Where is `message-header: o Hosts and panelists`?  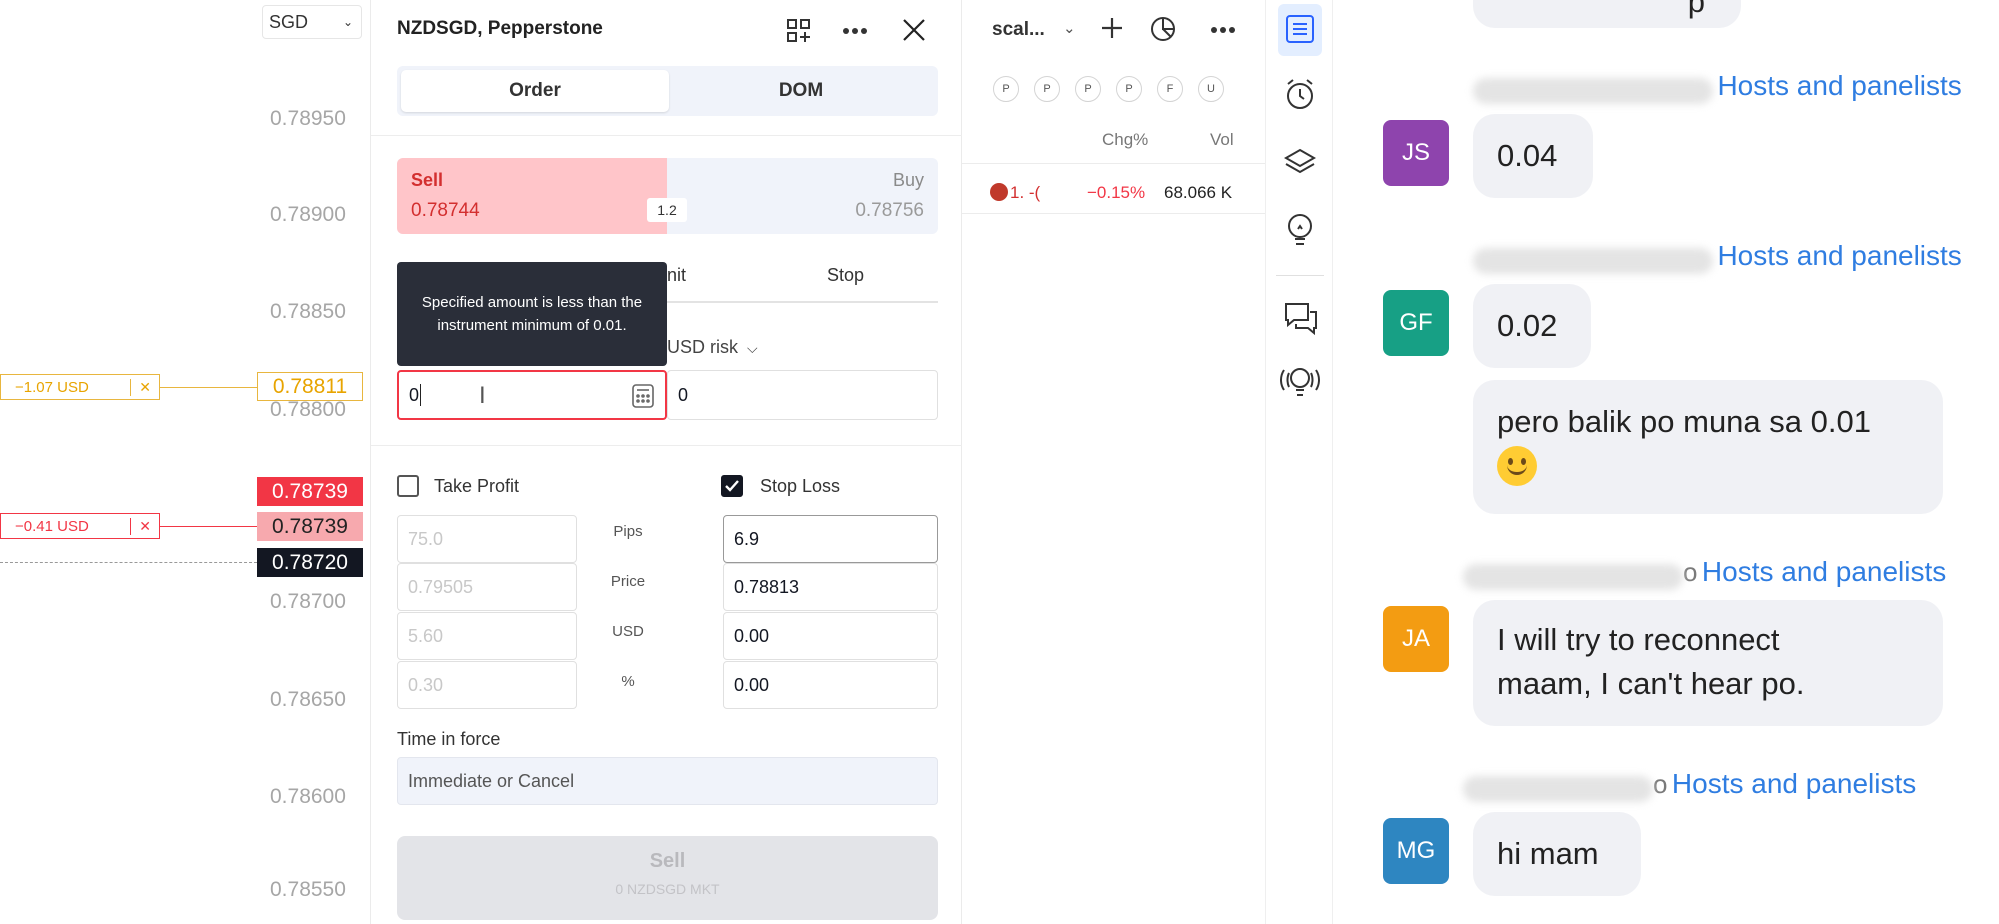 message-header: o Hosts and panelists is located at coordinates (1704, 573).